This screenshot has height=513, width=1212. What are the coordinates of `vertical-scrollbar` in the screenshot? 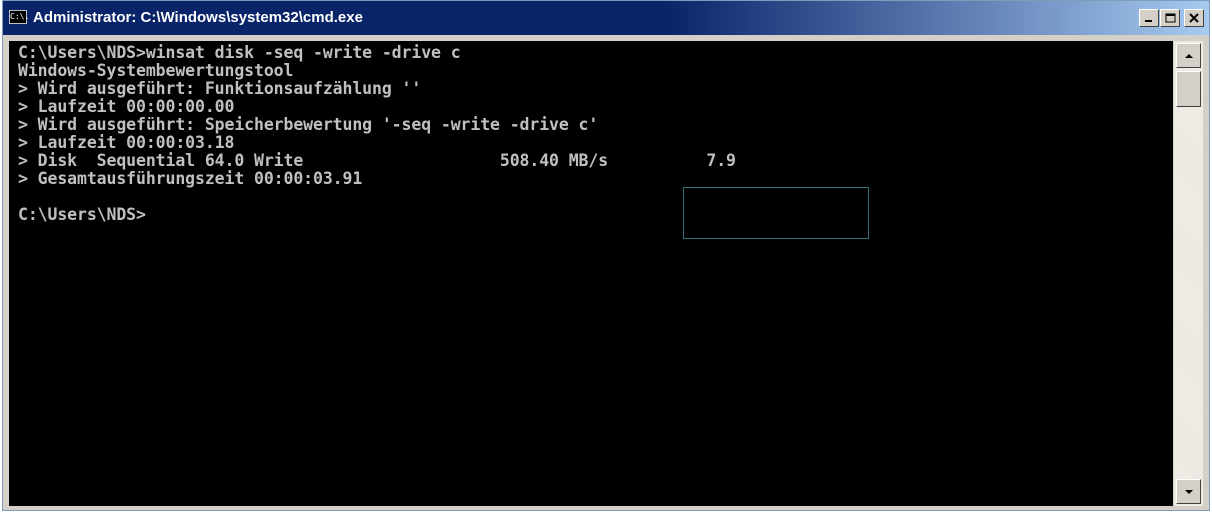 It's located at (1188, 273).